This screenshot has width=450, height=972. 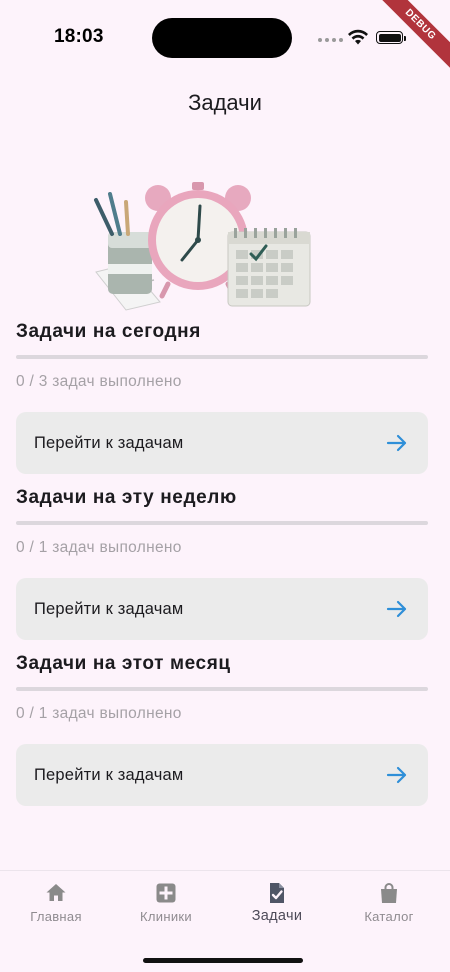 What do you see at coordinates (222, 609) in the screenshot?
I see `week-goto-tasks-button: Перейти к задачам` at bounding box center [222, 609].